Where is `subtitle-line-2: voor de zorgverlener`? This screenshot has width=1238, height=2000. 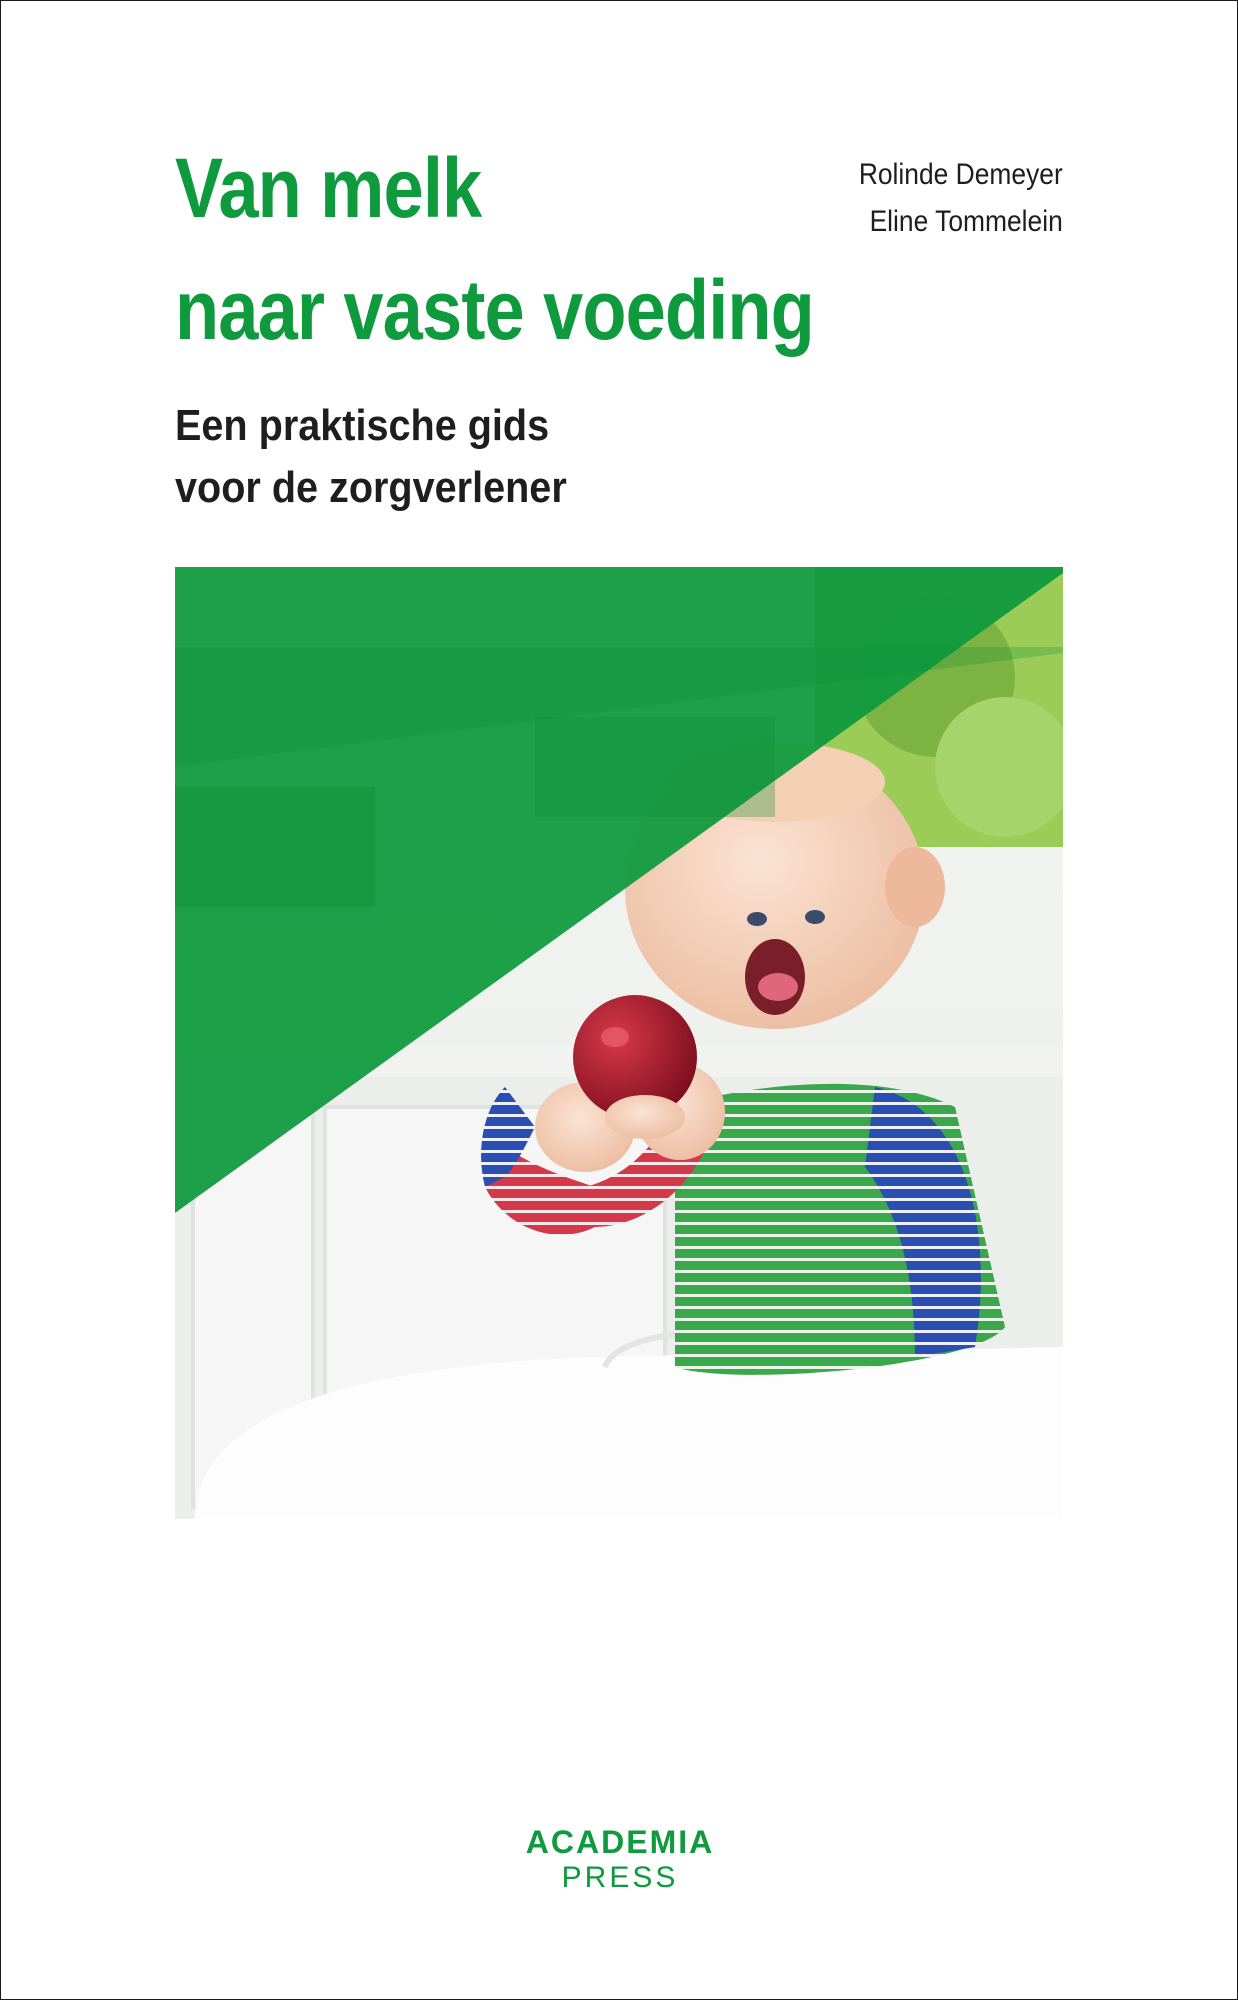
subtitle-line-2: voor de zorgverlener is located at coordinates (371, 487).